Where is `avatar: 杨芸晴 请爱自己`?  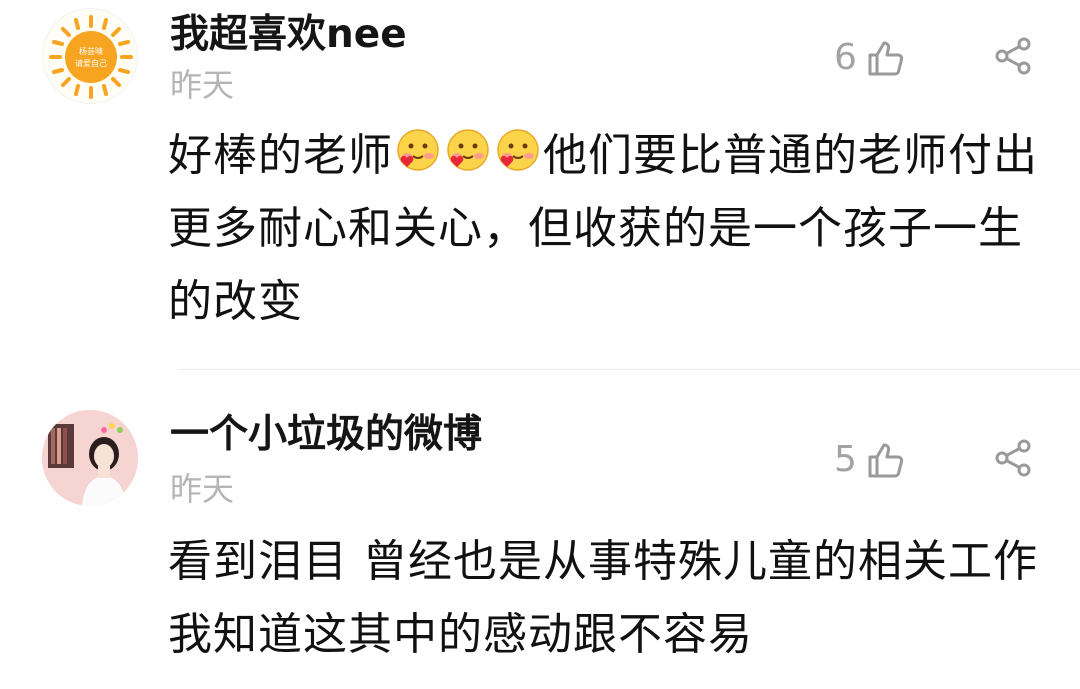
avatar: 杨芸晴 请爱自己 is located at coordinates (90, 56).